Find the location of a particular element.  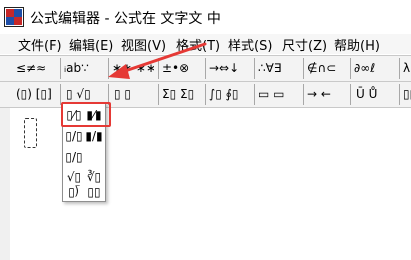

annotation-arrow is located at coordinates (157, 60).